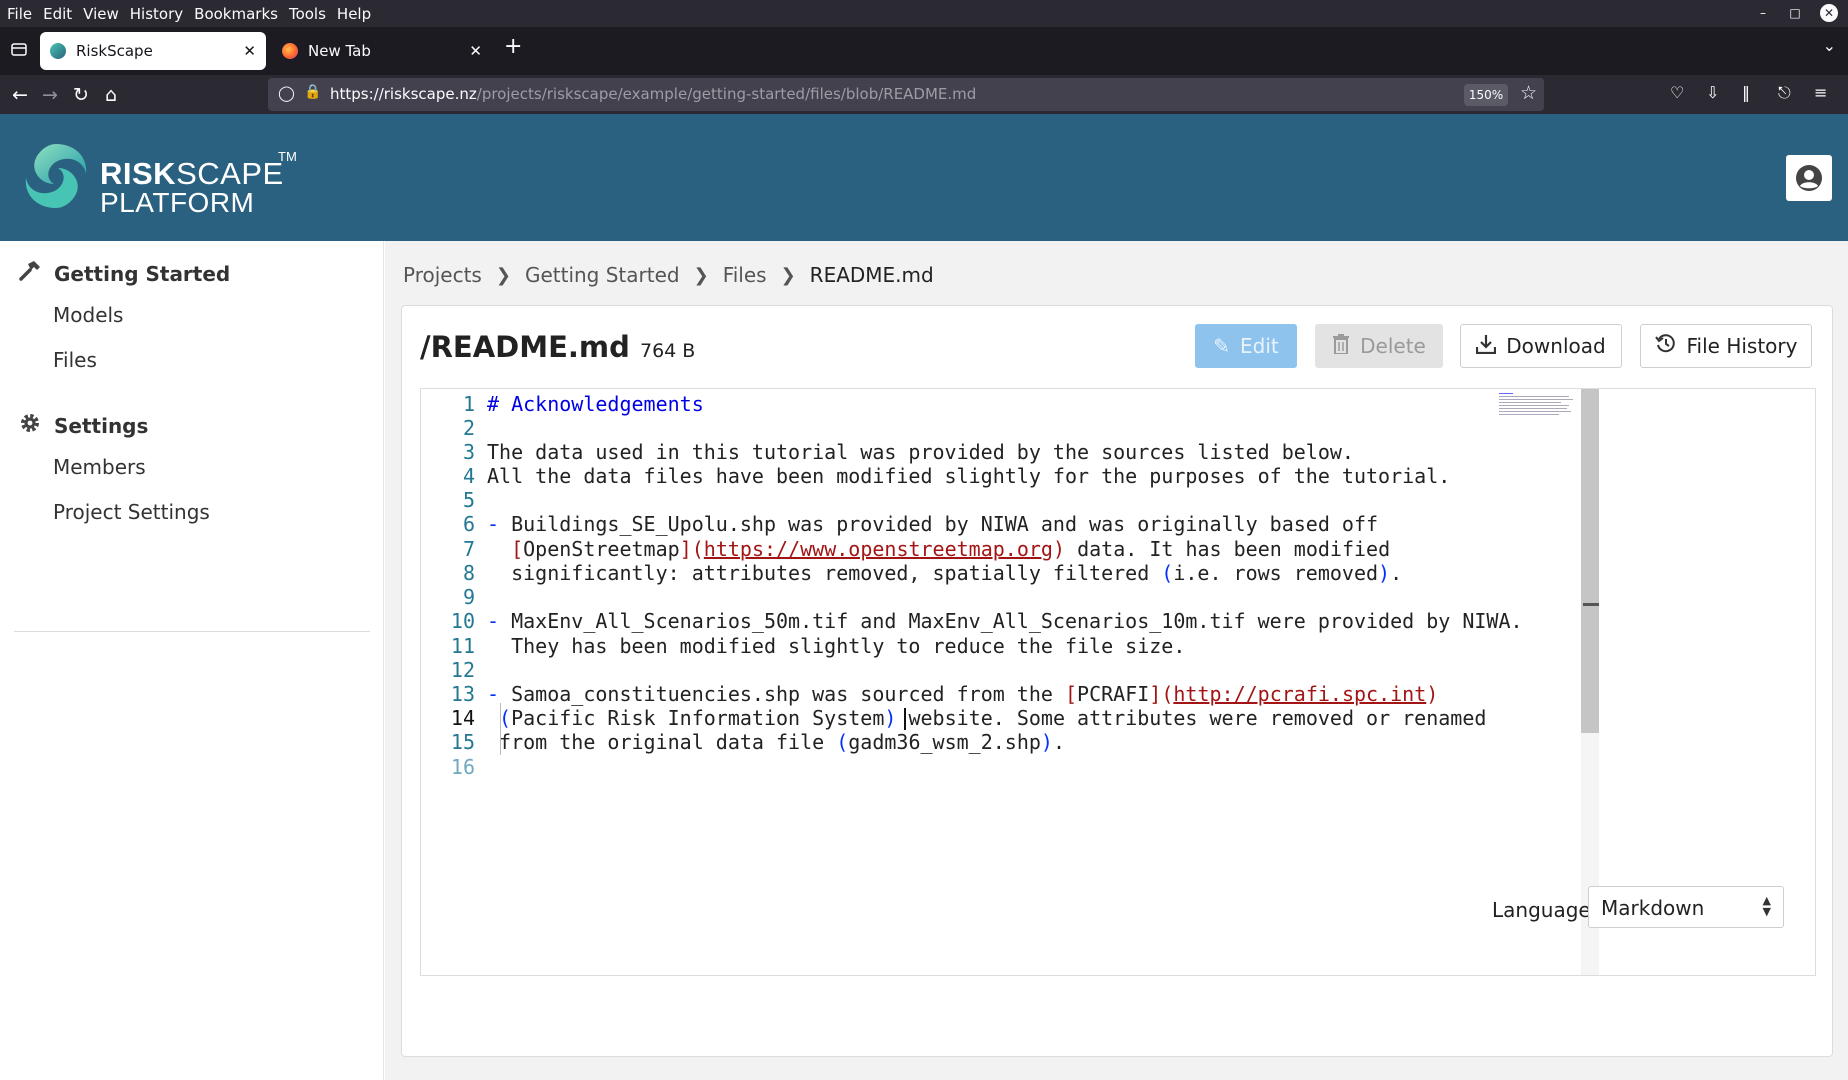  What do you see at coordinates (1528, 93) in the screenshot?
I see `bookmark-star-icon: ☆` at bounding box center [1528, 93].